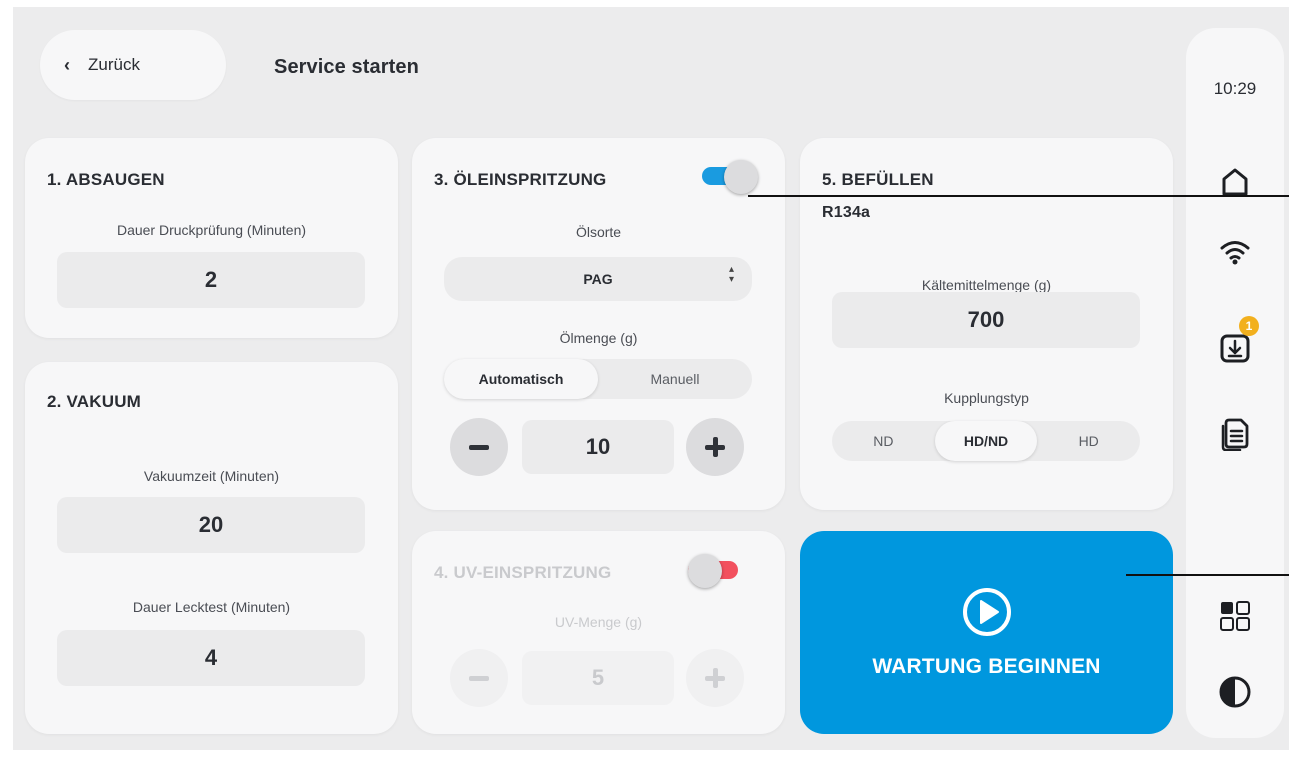 The image size is (1289, 757). Describe the element at coordinates (883, 441) in the screenshot. I see `coupling-nd: ND` at that location.